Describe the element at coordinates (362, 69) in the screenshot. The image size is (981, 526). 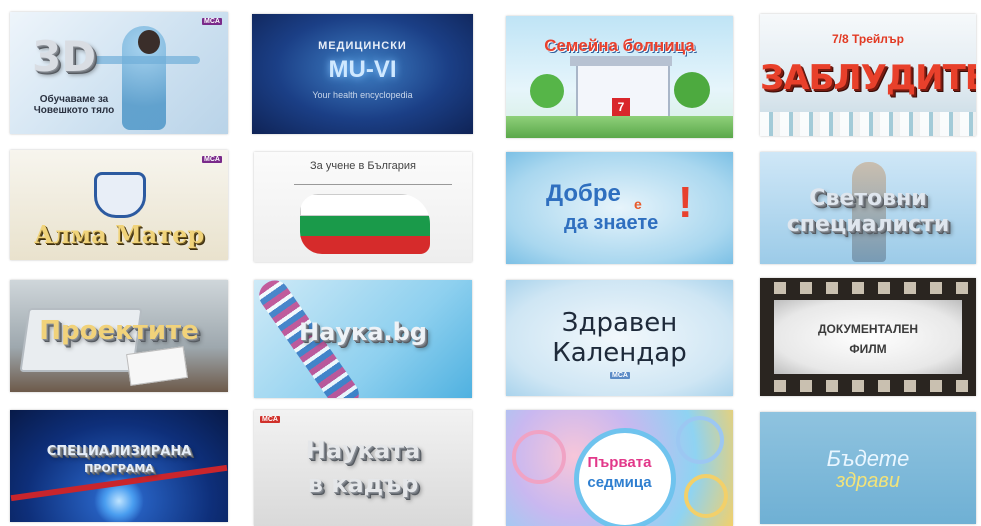
I see `tile-title: MU-VI` at that location.